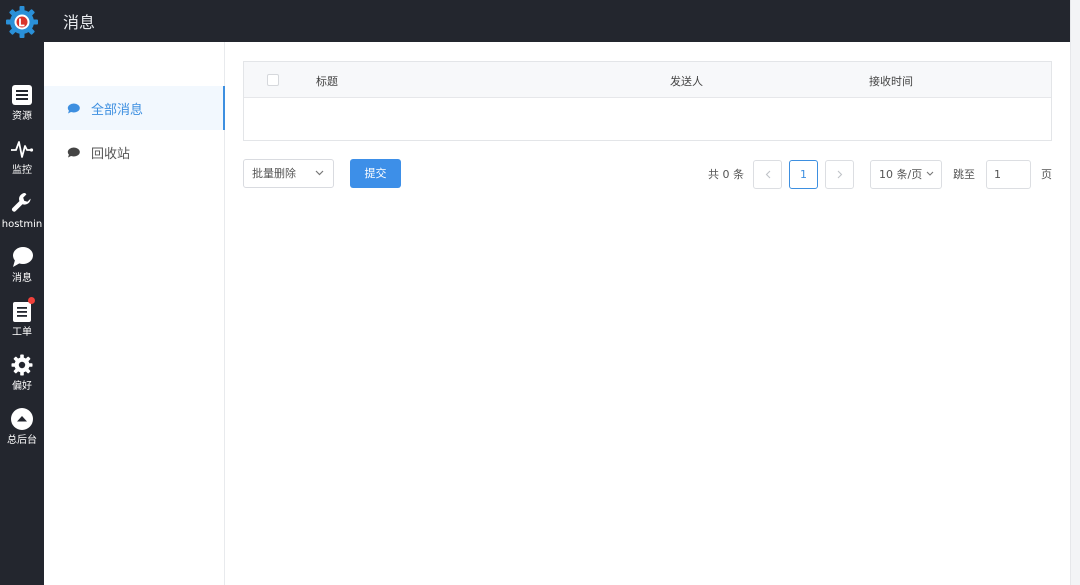 This screenshot has height=585, width=1080. What do you see at coordinates (111, 154) in the screenshot?
I see `subnav-label-recycle-bin: 回收站` at bounding box center [111, 154].